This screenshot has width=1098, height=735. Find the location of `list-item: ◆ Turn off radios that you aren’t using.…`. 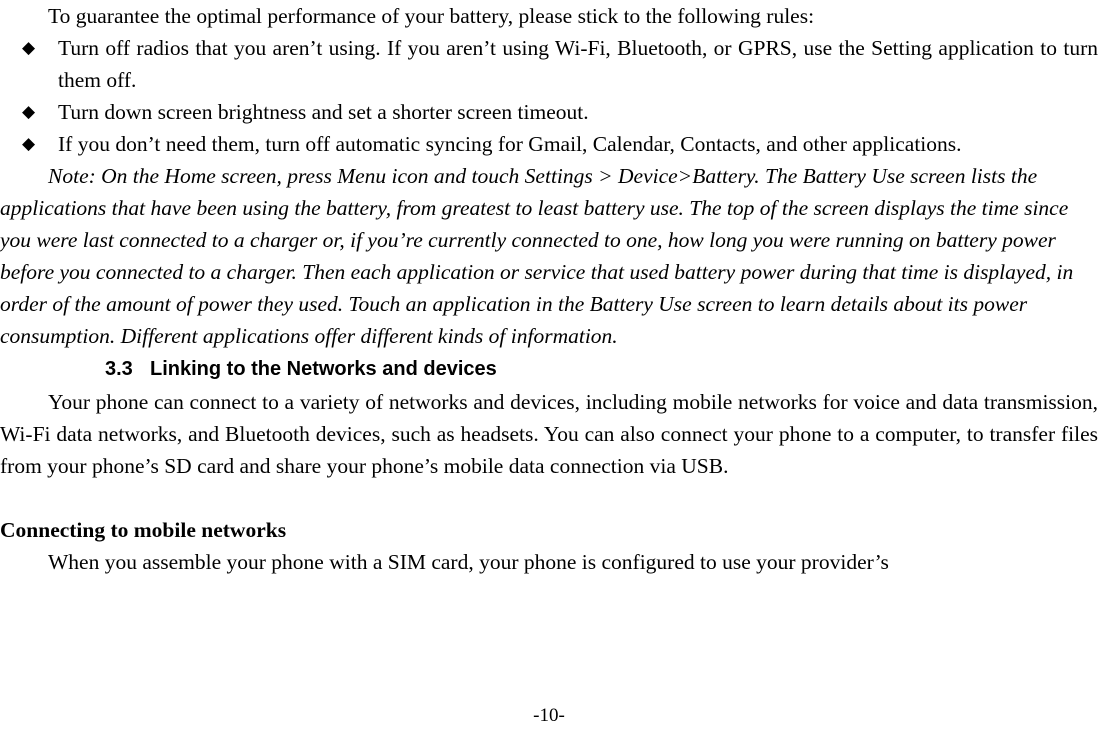

list-item: ◆ Turn off radios that you aren’t using.… is located at coordinates (549, 64).